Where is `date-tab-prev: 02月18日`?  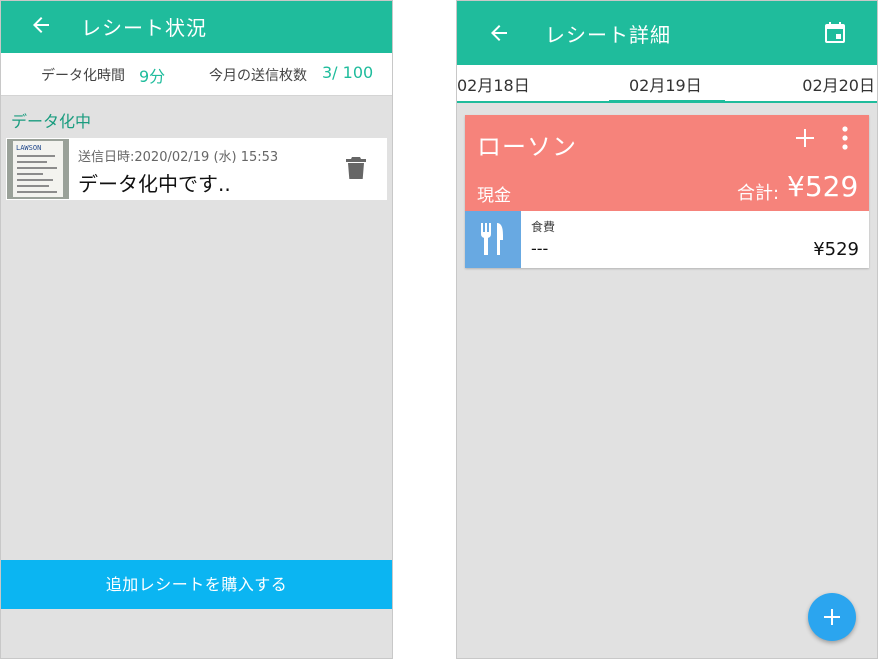 date-tab-prev: 02月18日 is located at coordinates (493, 84).